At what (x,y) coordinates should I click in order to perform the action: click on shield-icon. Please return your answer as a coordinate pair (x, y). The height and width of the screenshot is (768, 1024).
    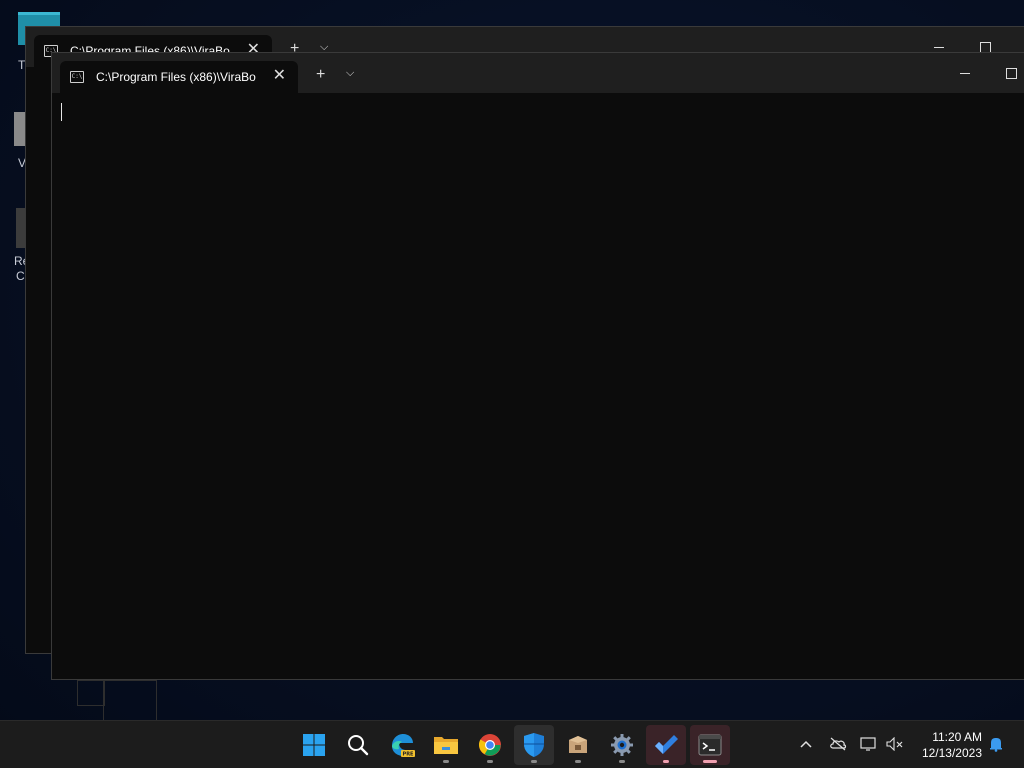
    Looking at the image, I should click on (534, 745).